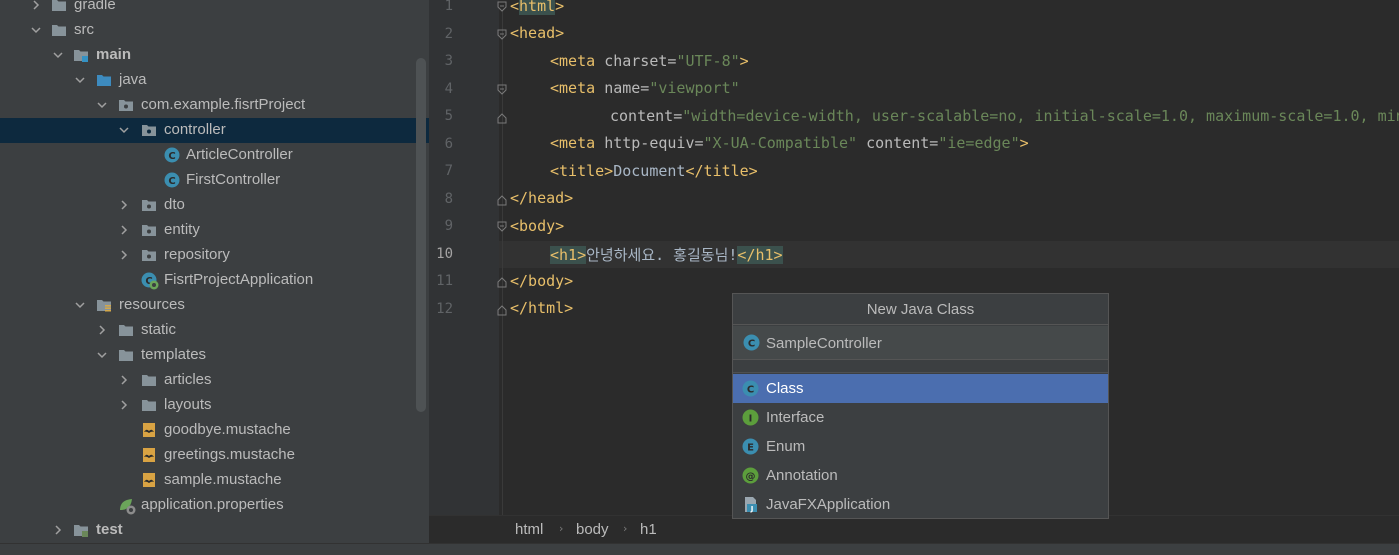 The width and height of the screenshot is (1399, 555). I want to click on tree-item-label: controller, so click(195, 129).